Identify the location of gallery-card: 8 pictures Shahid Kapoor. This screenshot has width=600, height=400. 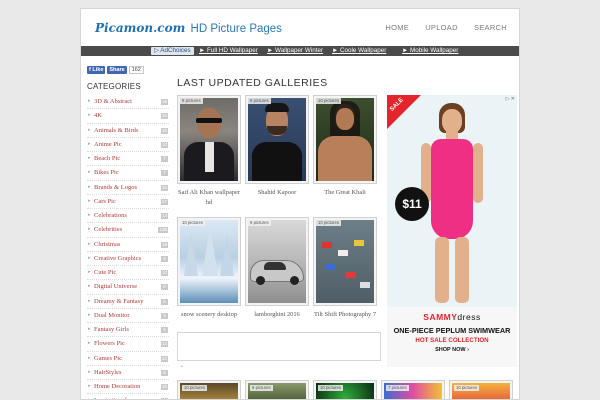
(277, 146).